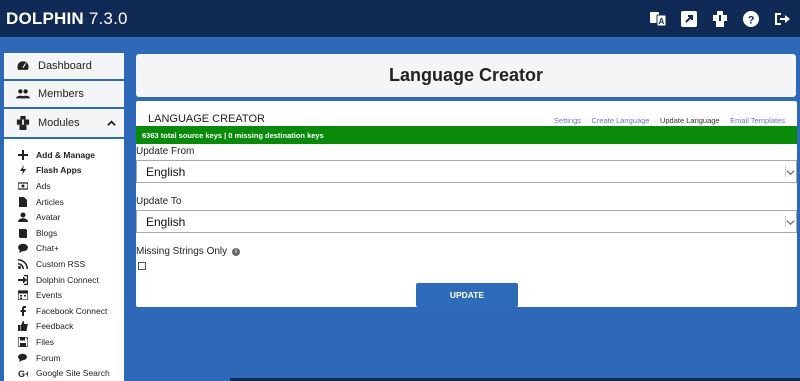 The width and height of the screenshot is (800, 381). Describe the element at coordinates (23, 295) in the screenshot. I see `calendar-icon` at that location.